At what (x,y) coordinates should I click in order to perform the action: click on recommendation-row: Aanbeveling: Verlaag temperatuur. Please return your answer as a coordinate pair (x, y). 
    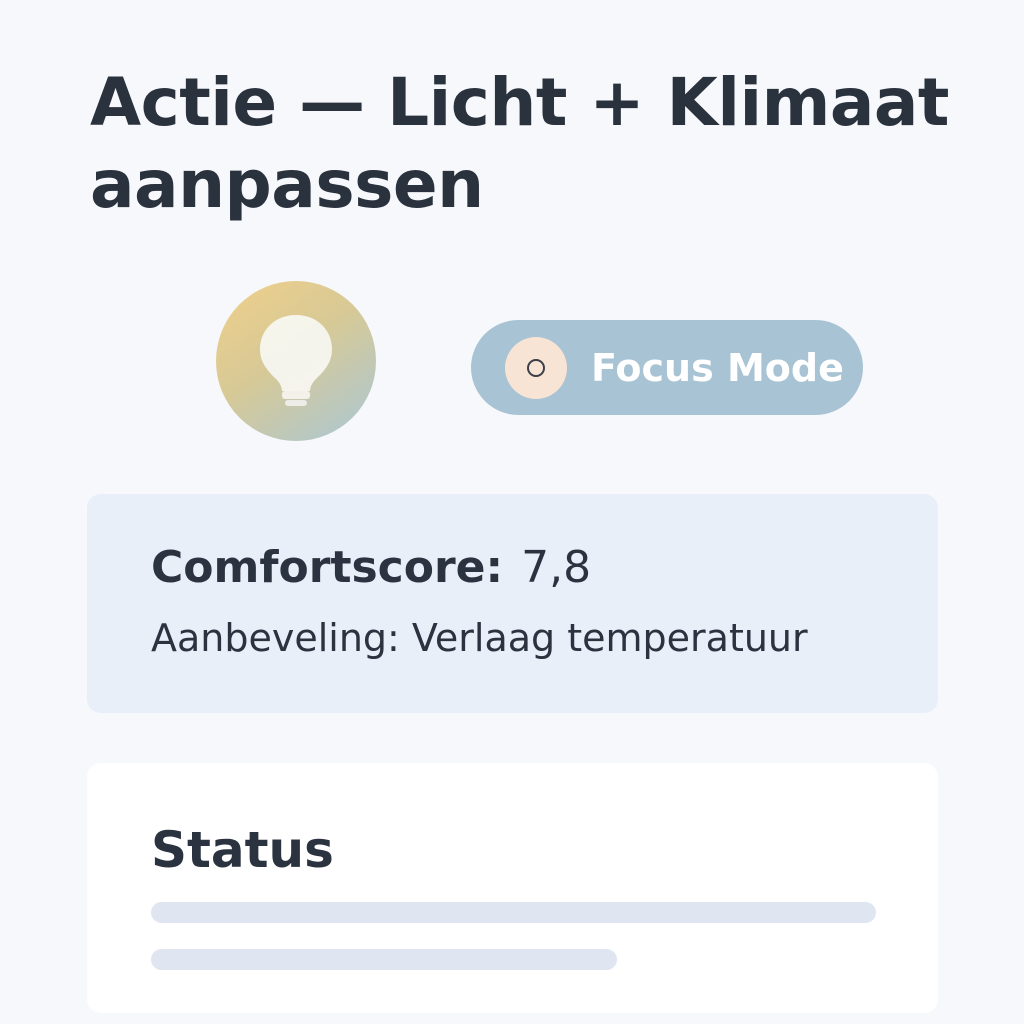
    Looking at the image, I should click on (544, 638).